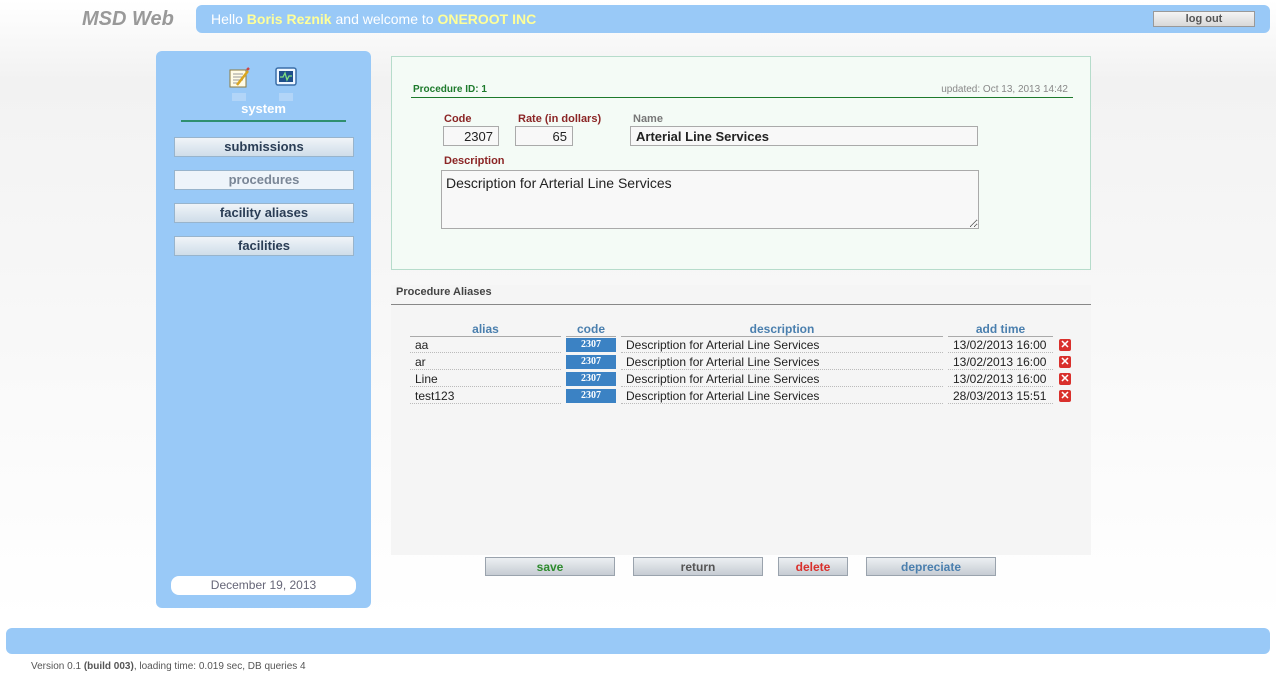 The height and width of the screenshot is (682, 1276). What do you see at coordinates (813, 566) in the screenshot?
I see `delete-button: delete` at bounding box center [813, 566].